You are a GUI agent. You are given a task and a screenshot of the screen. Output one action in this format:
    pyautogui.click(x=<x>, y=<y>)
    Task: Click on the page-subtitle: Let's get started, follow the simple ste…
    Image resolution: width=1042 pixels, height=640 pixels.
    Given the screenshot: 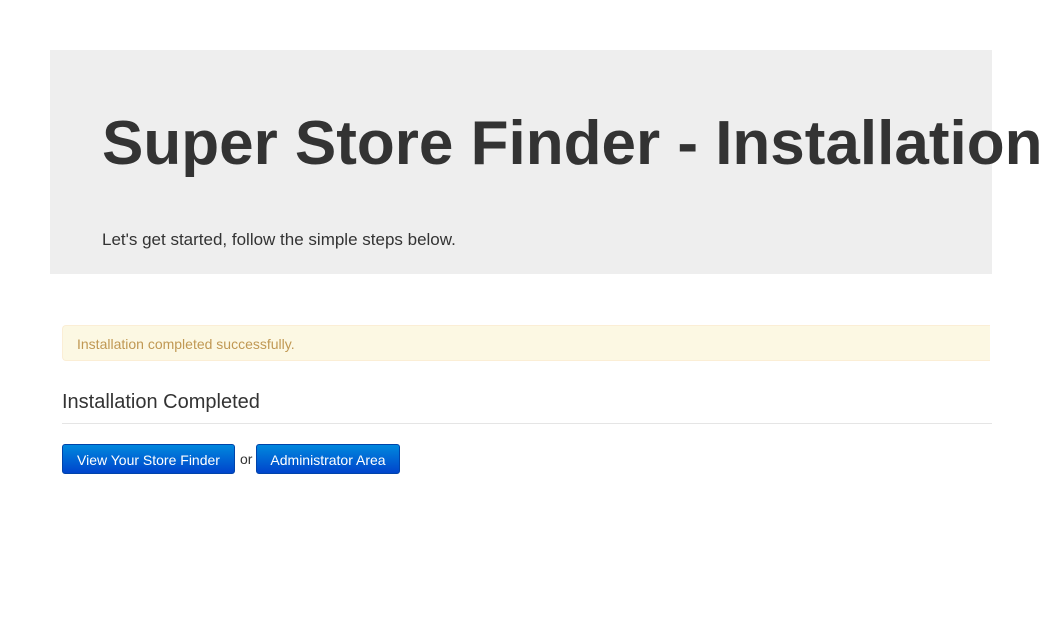 What is the action you would take?
    pyautogui.click(x=279, y=239)
    